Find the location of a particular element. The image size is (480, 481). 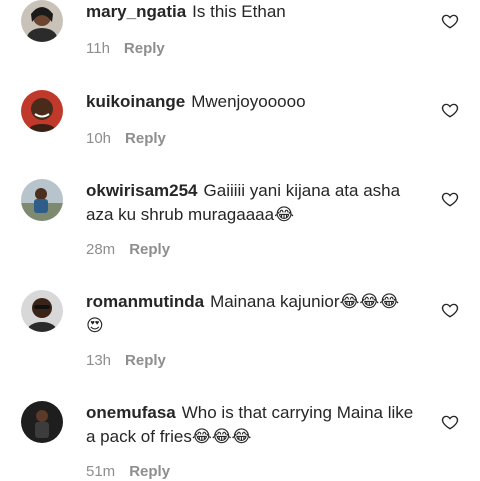

comment-text-block: kuikoinange Mwenjoyooooo is located at coordinates (251, 102).